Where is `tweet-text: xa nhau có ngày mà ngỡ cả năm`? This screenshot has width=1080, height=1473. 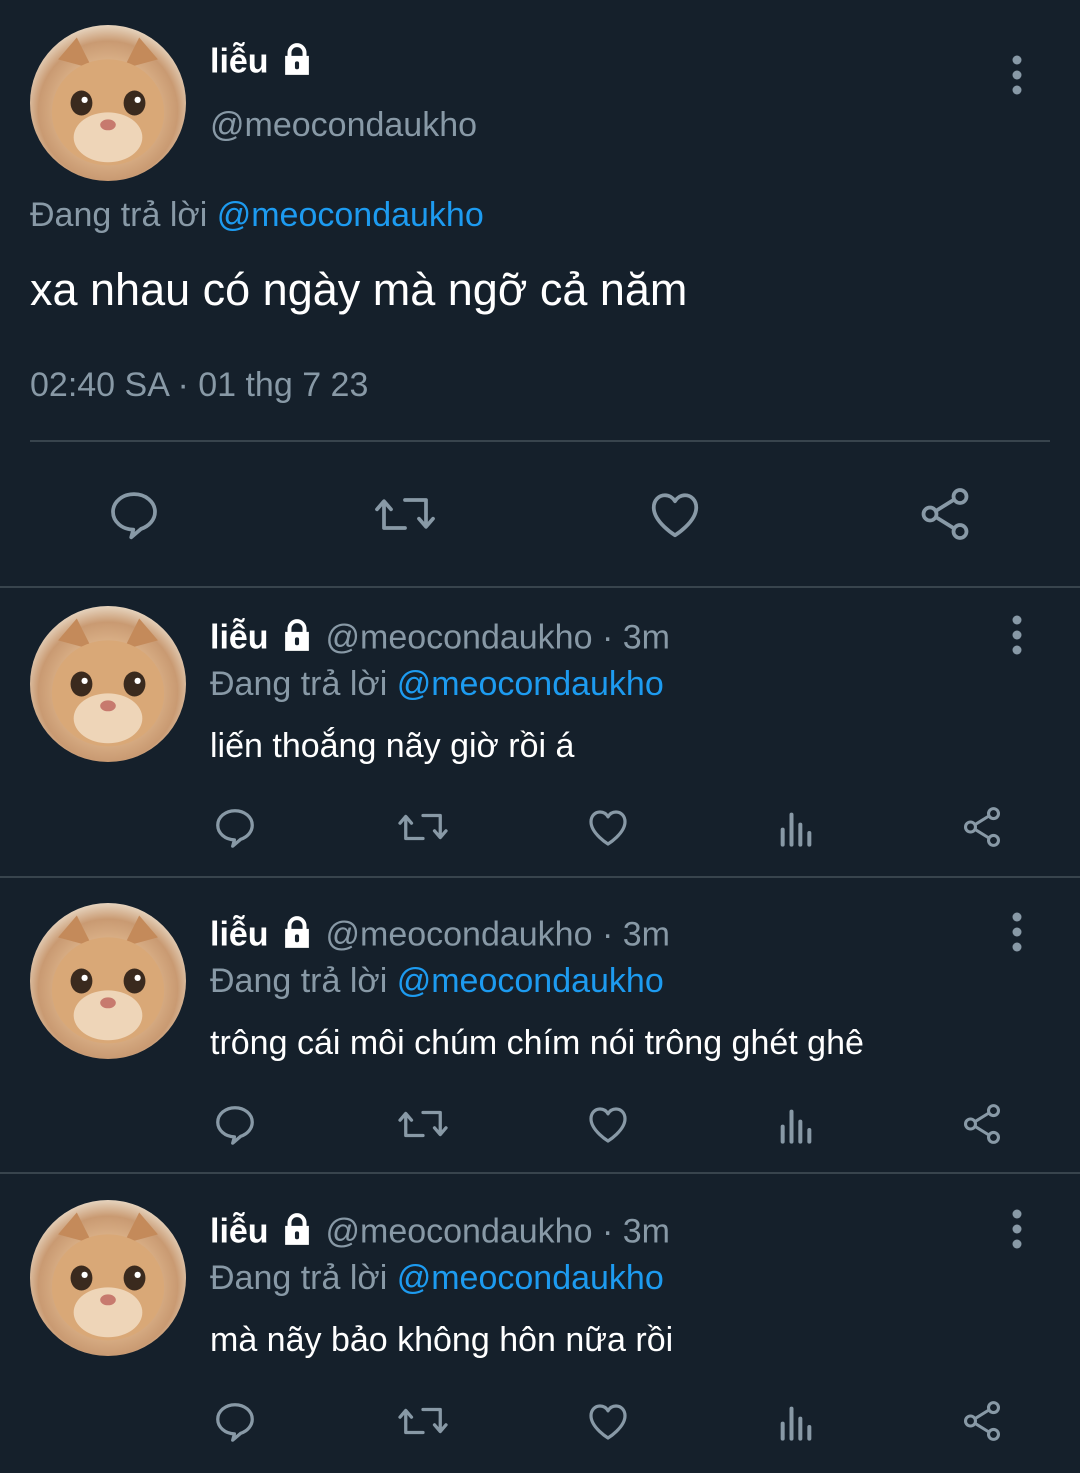 tweet-text: xa nhau có ngày mà ngỡ cả năm is located at coordinates (359, 289).